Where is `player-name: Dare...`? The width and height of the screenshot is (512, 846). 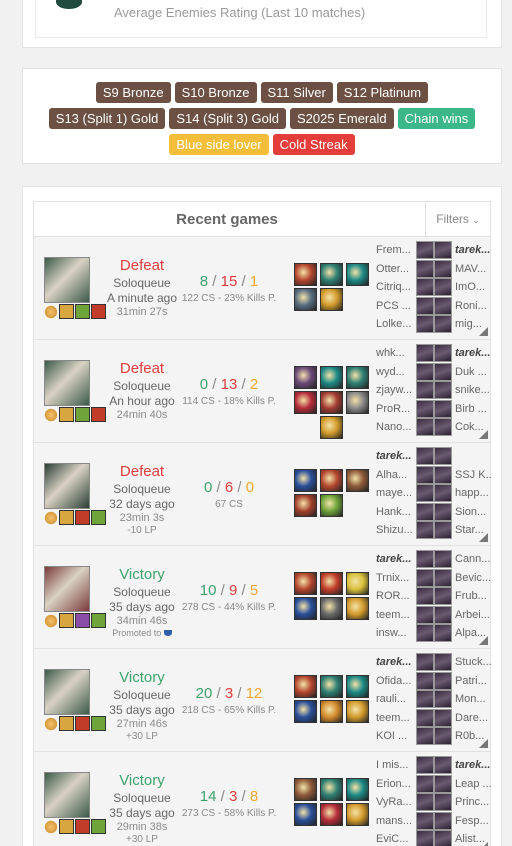 player-name: Dare... is located at coordinates (473, 718).